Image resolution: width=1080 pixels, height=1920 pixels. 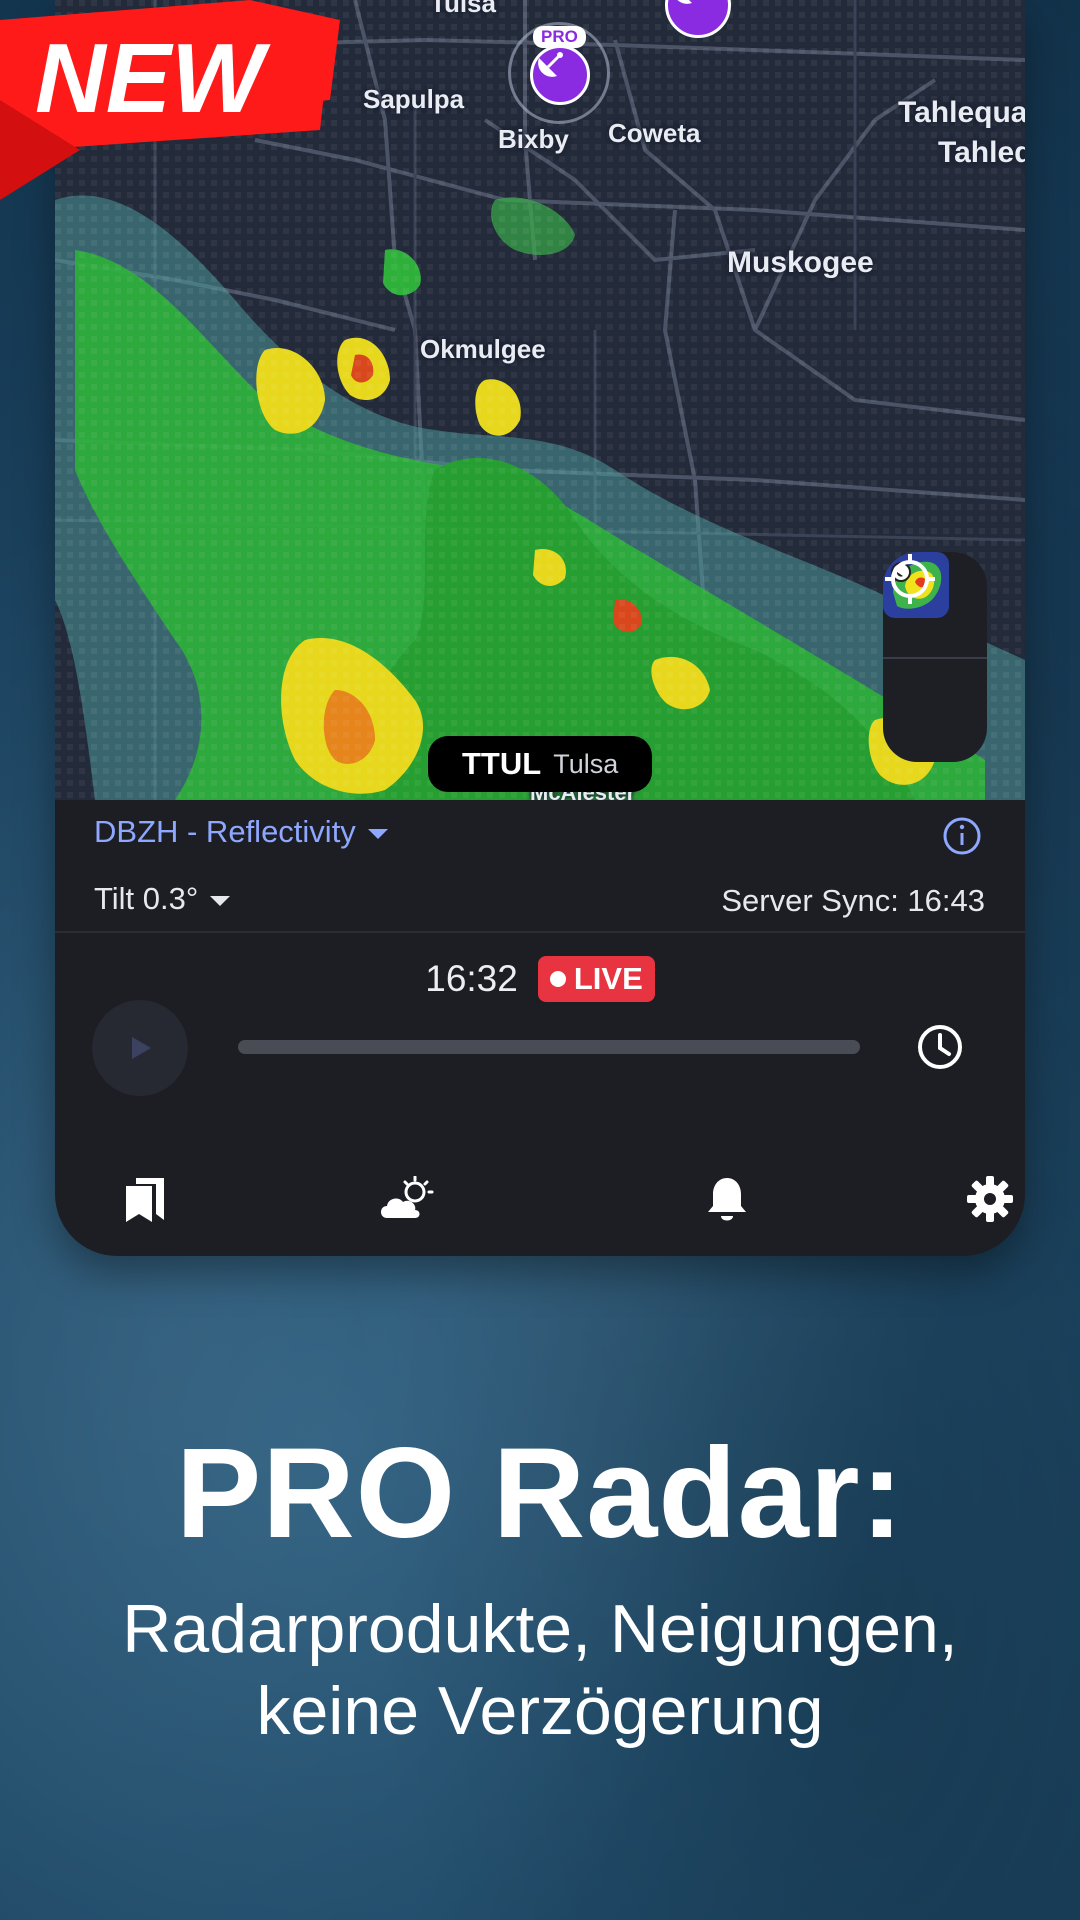 I want to click on controls-divider, so click(x=935, y=658).